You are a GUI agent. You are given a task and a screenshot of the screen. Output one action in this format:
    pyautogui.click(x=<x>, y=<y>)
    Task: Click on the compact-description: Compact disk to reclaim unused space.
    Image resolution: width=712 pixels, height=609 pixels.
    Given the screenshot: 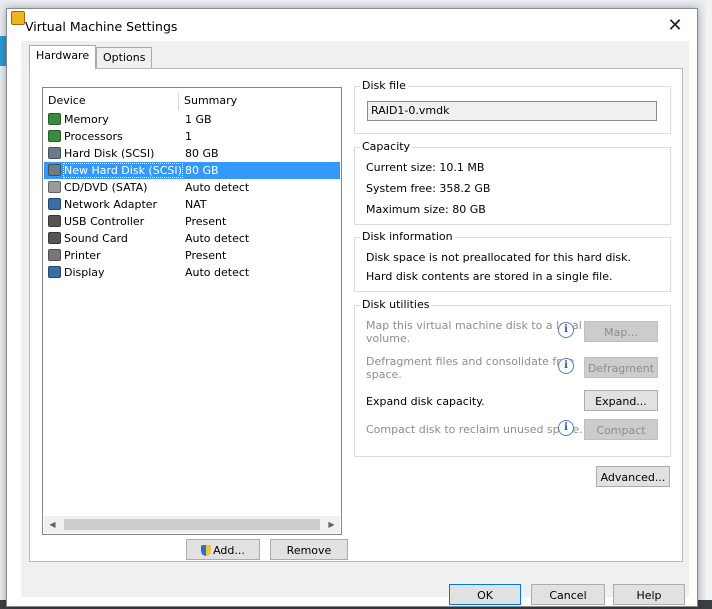 What is the action you would take?
    pyautogui.click(x=474, y=429)
    